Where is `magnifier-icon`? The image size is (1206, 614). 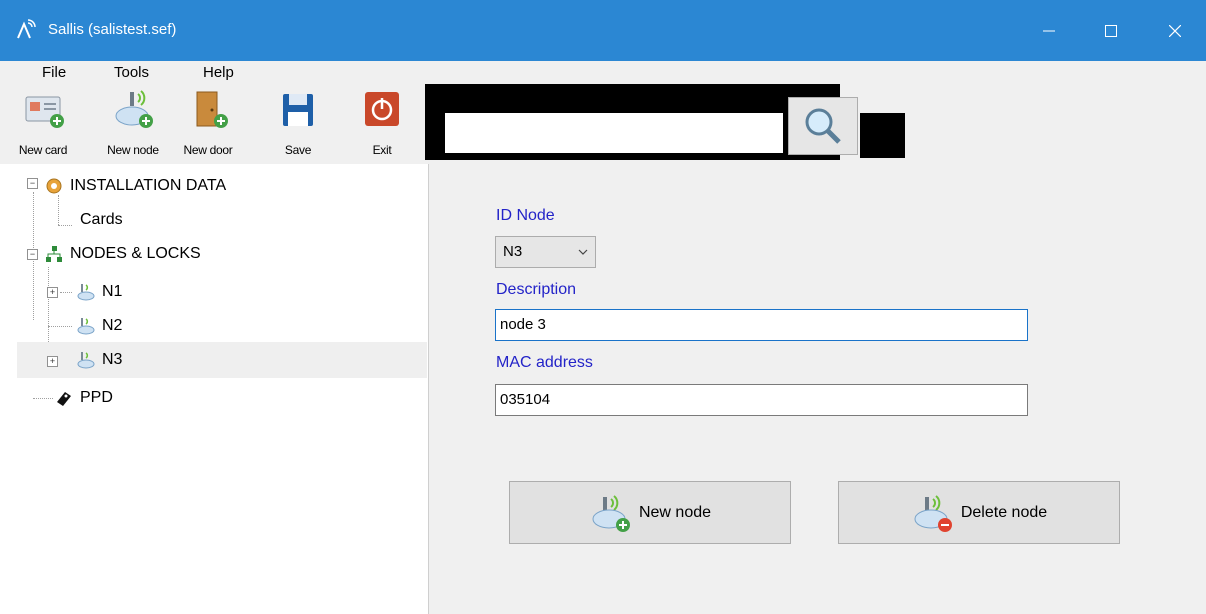 magnifier-icon is located at coordinates (823, 126).